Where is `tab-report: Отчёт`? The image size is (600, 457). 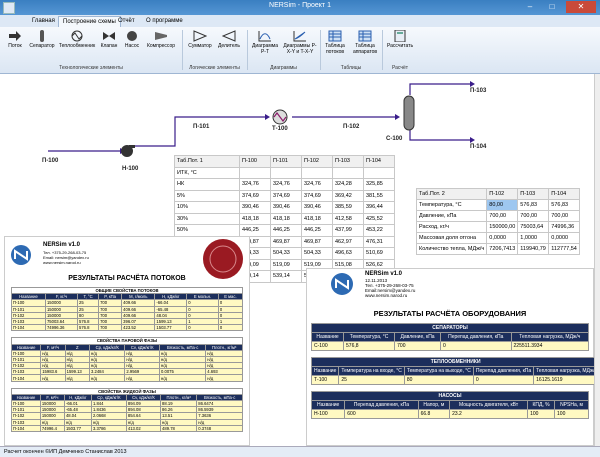 tab-report: Отчёт is located at coordinates (126, 21).